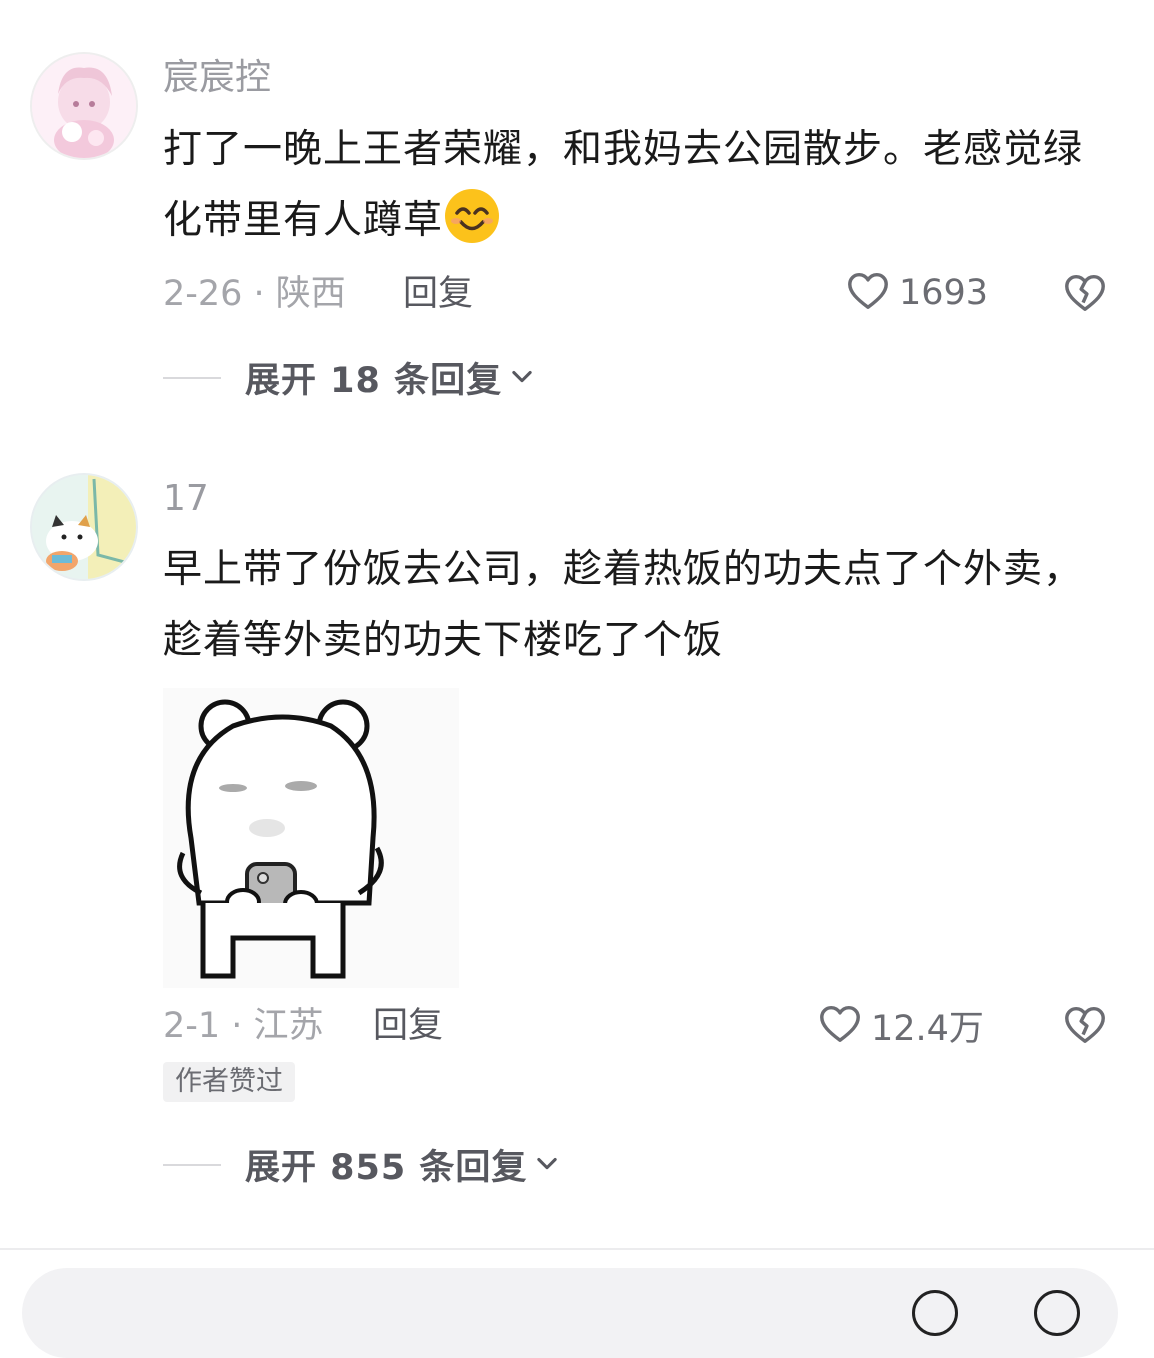 Image resolution: width=1154 pixels, height=1358 pixels. What do you see at coordinates (217, 78) in the screenshot?
I see `username: 宸宸控` at bounding box center [217, 78].